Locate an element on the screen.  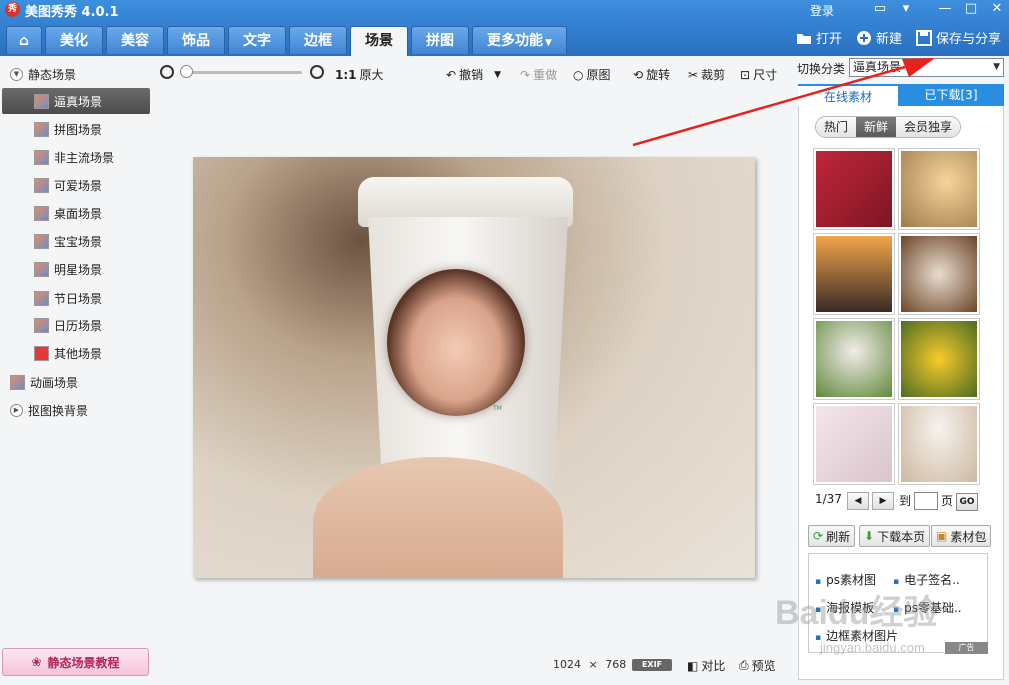
refresh-button: ⟳ 刷新 is located at coordinates (832, 536).